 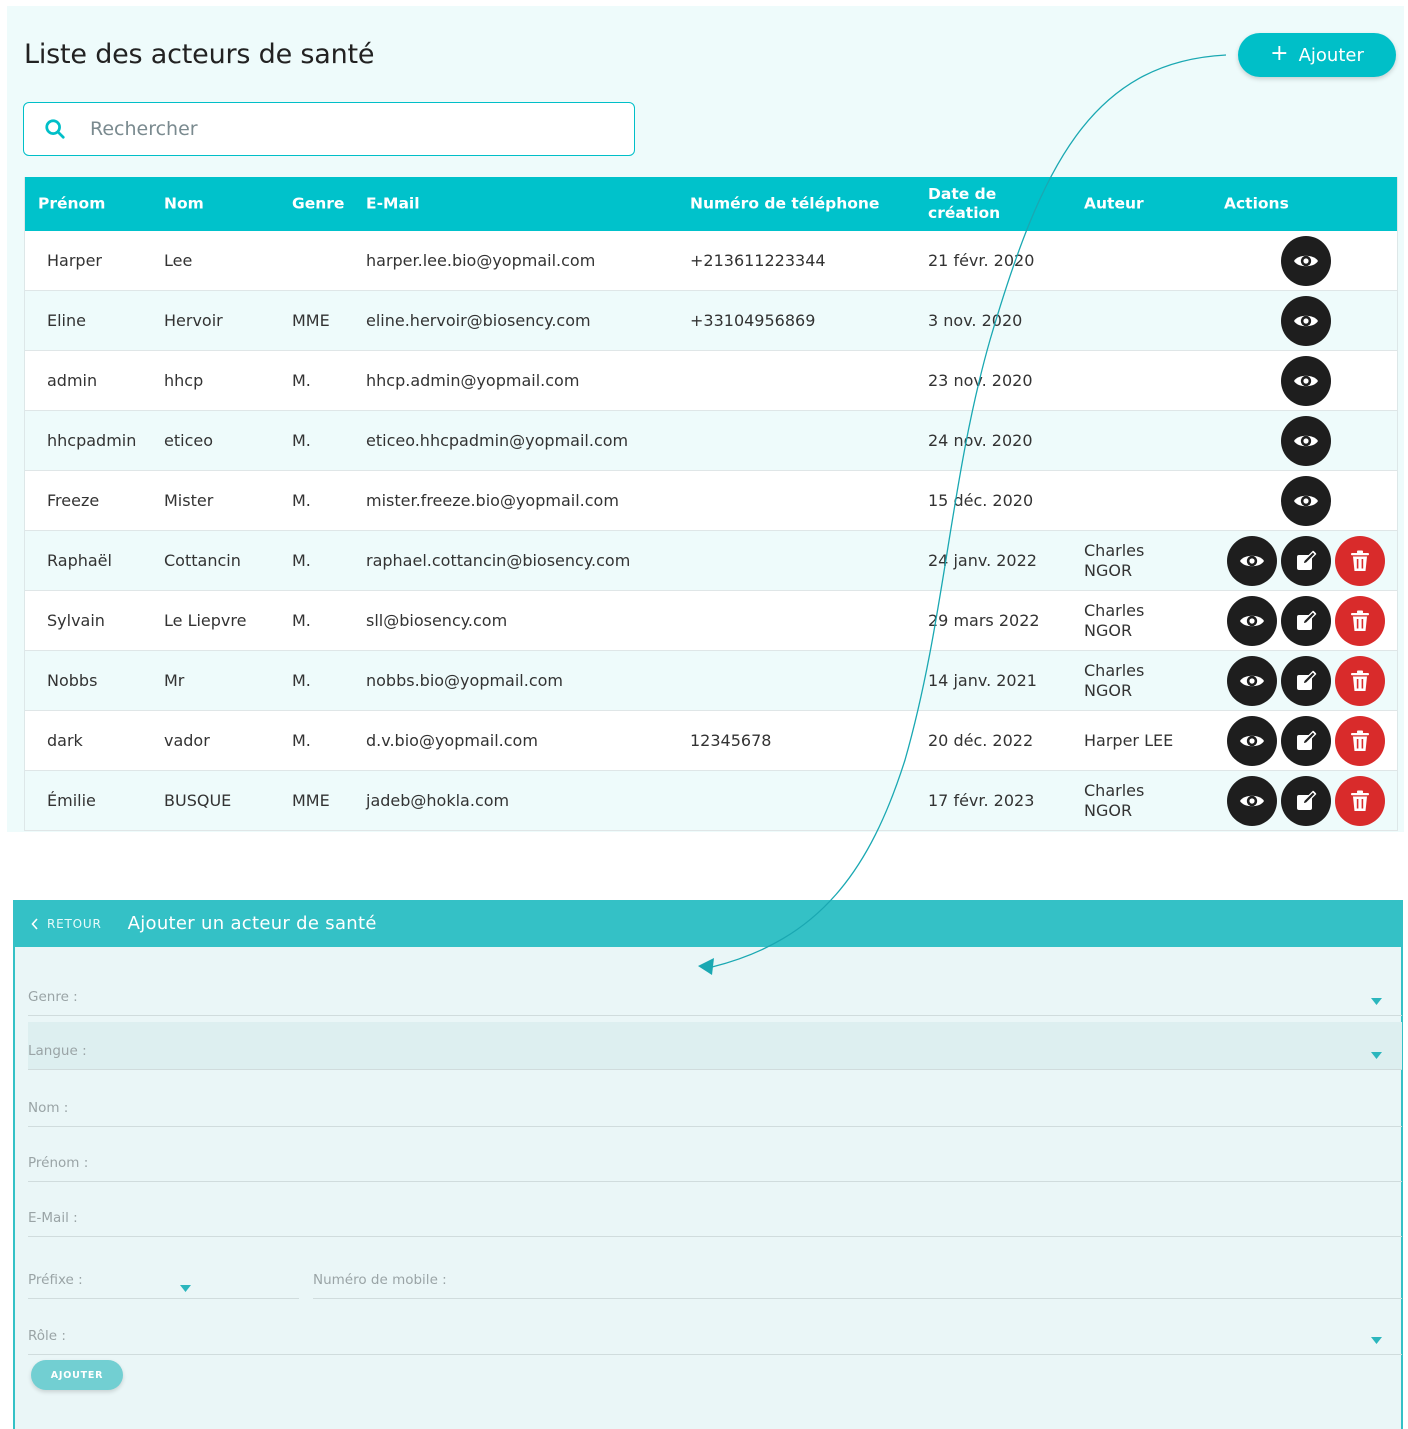 I want to click on cell-nom: Lee, so click(x=178, y=260).